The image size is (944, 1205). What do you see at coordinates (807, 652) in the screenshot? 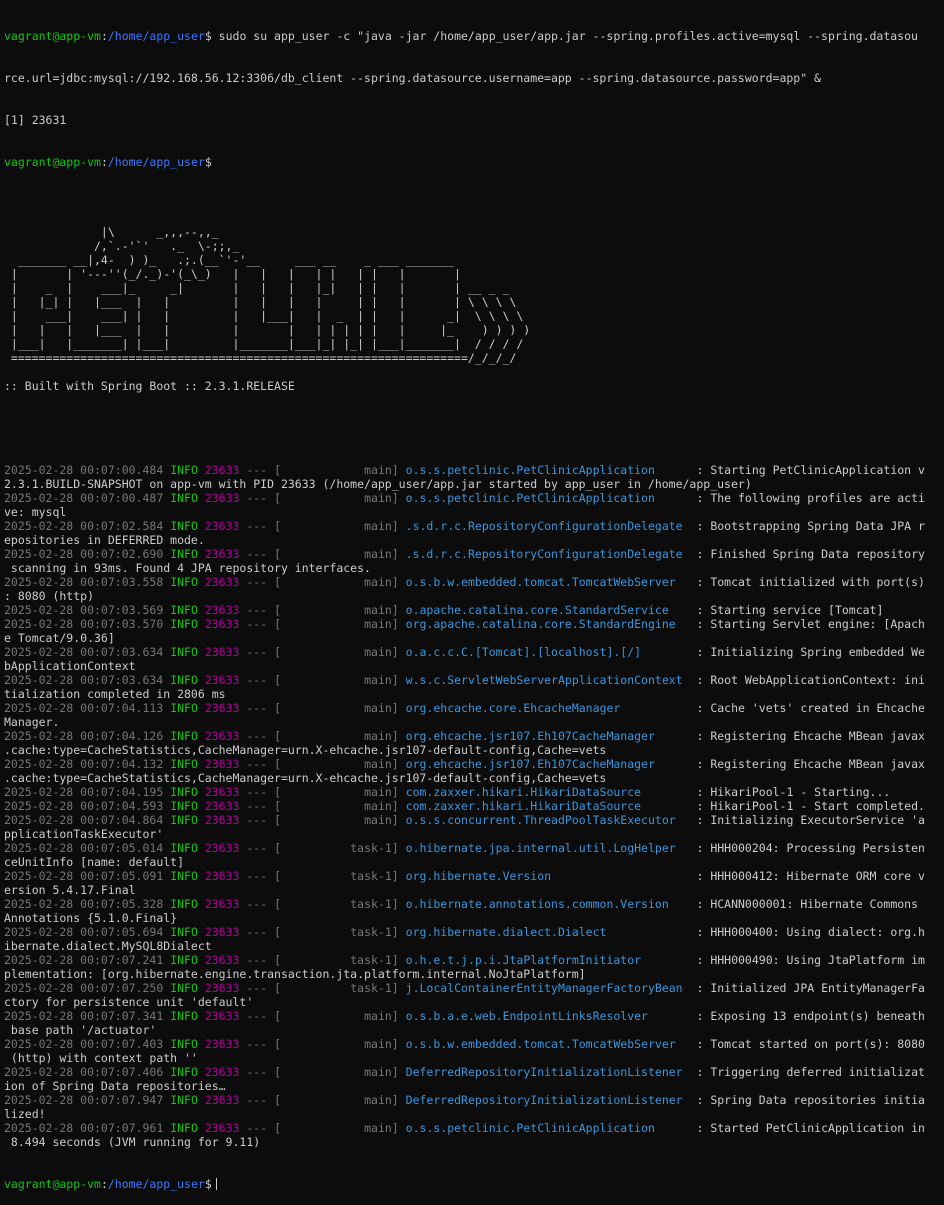
I see `log-message: : Initializing Spring embedded We` at bounding box center [807, 652].